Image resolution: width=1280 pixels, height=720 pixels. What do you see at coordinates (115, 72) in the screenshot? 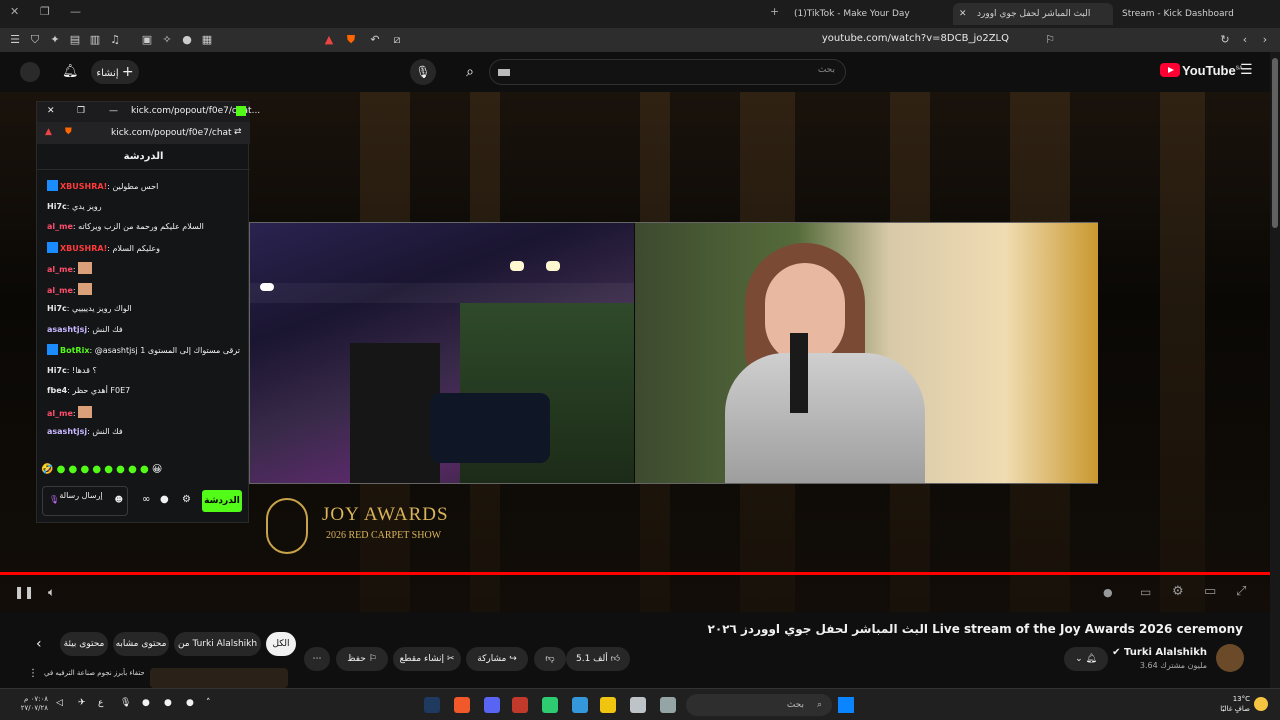
I see `create-button: إنشاء +` at bounding box center [115, 72].